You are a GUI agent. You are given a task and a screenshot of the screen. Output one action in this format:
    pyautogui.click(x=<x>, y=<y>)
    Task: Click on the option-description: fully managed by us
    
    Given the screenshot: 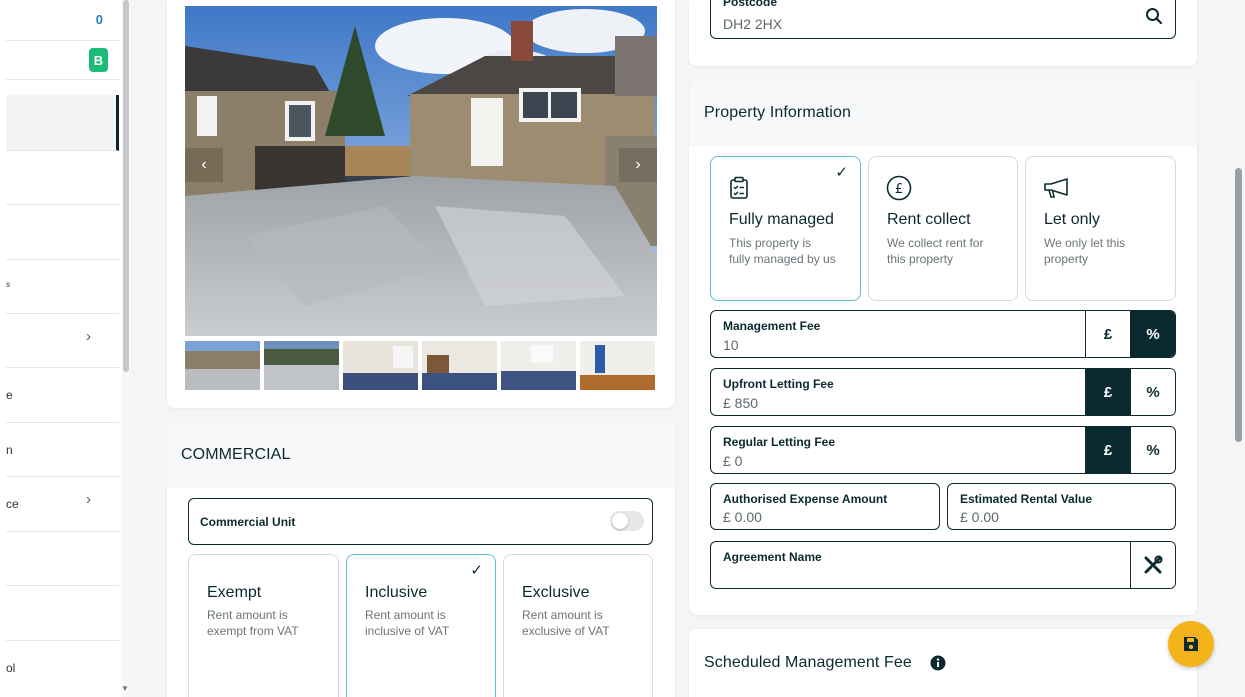 What is the action you would take?
    pyautogui.click(x=782, y=259)
    